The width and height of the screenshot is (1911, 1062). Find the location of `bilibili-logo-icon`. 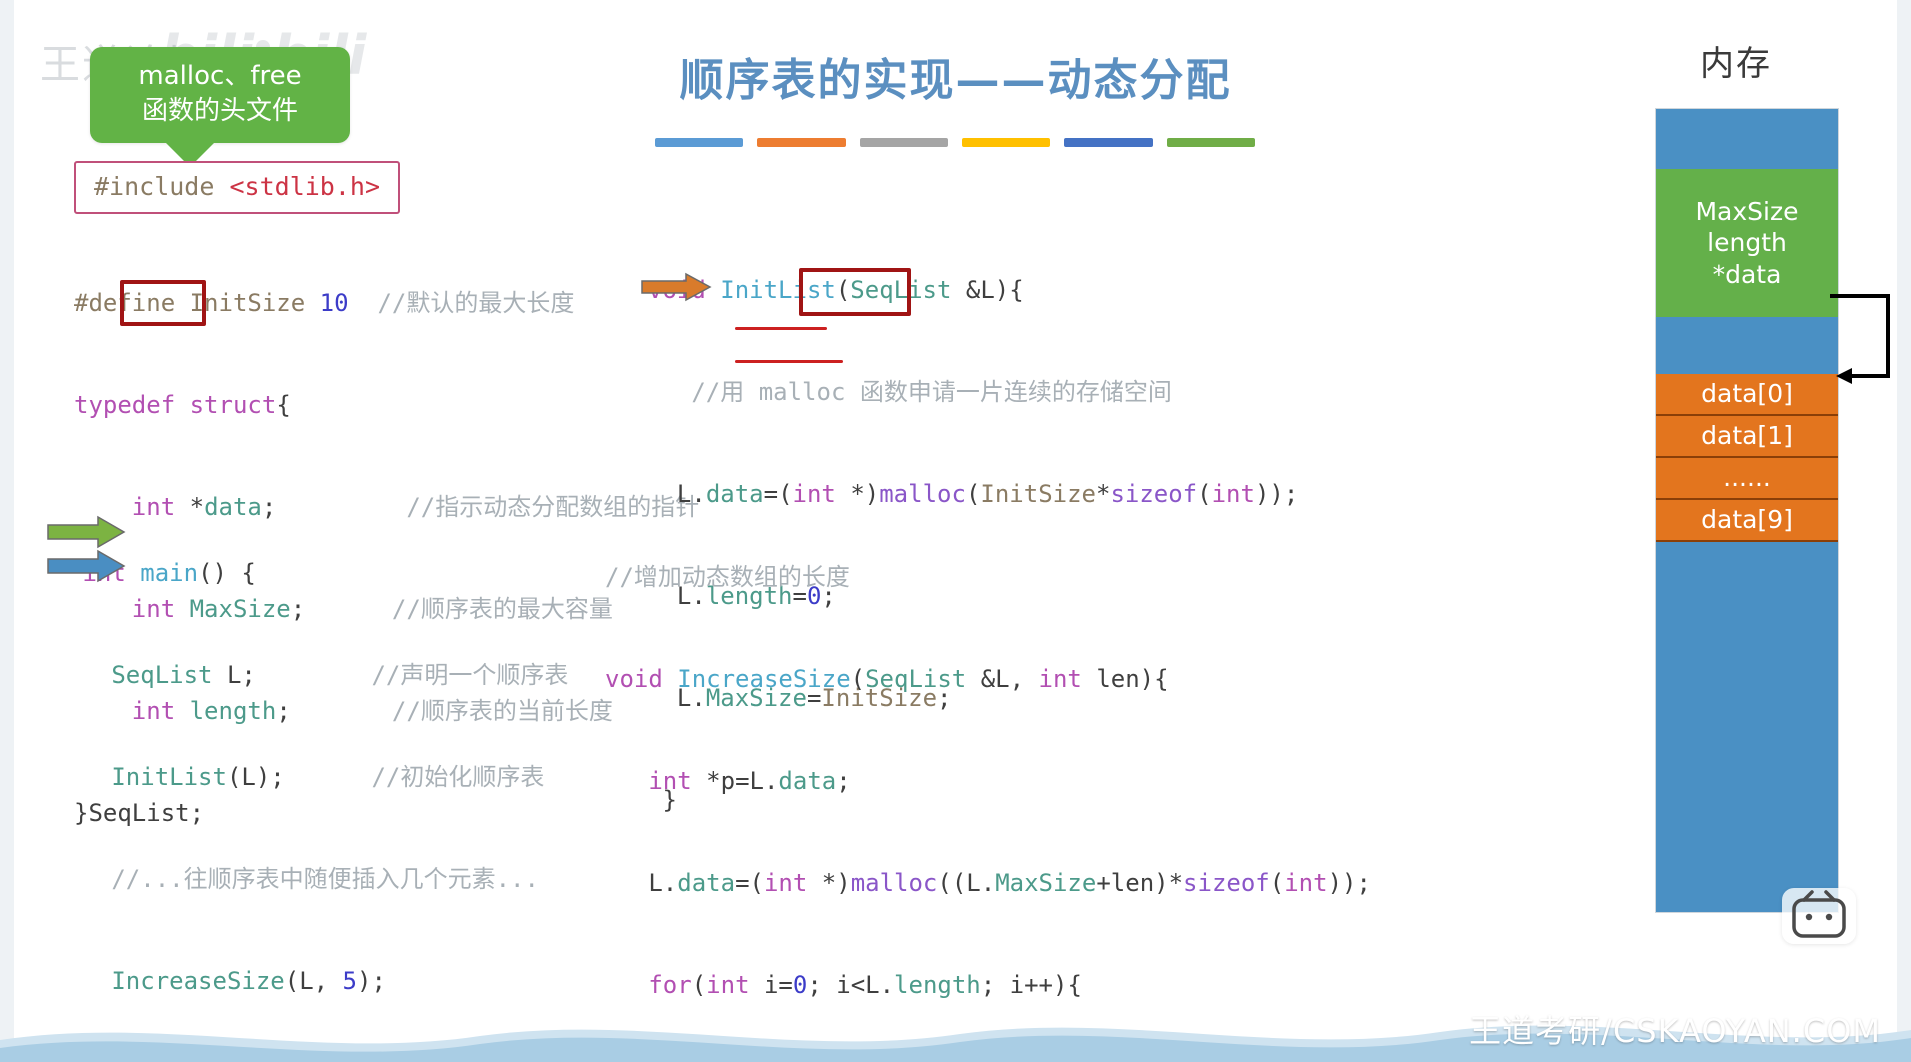

bilibili-logo-icon is located at coordinates (1819, 916).